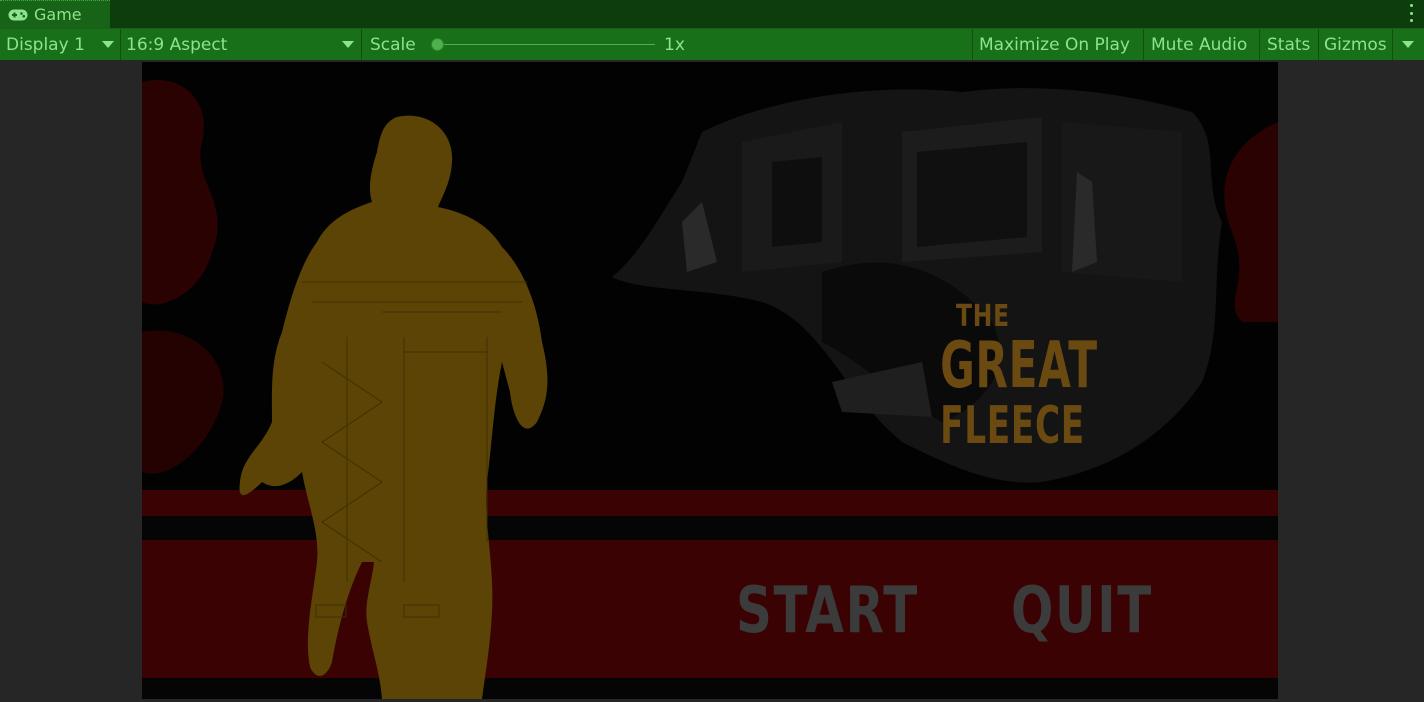 The height and width of the screenshot is (702, 1424). I want to click on tab-game-label: Game, so click(58, 14).